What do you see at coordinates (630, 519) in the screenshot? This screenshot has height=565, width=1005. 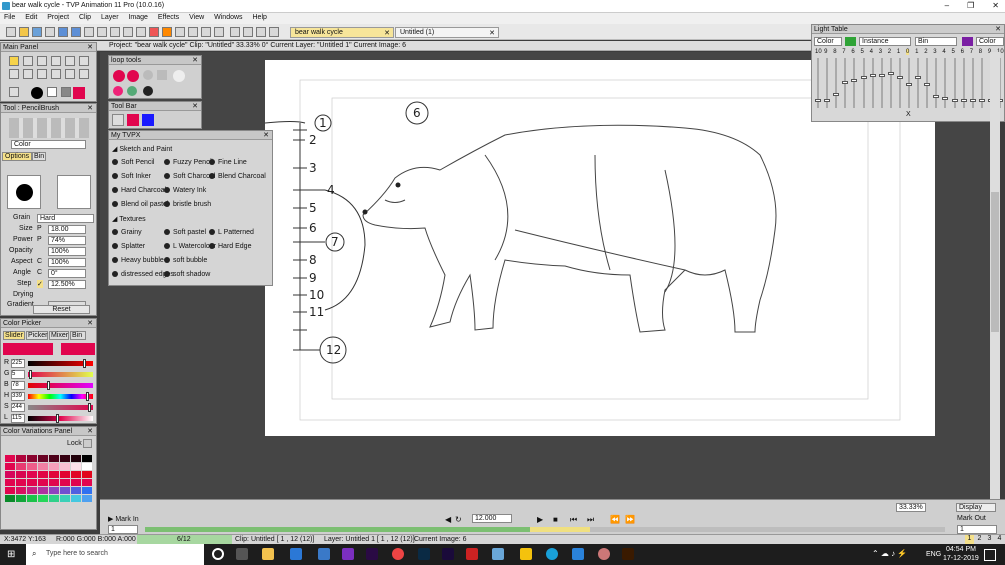 I see `forward-icon: ⏩` at bounding box center [630, 519].